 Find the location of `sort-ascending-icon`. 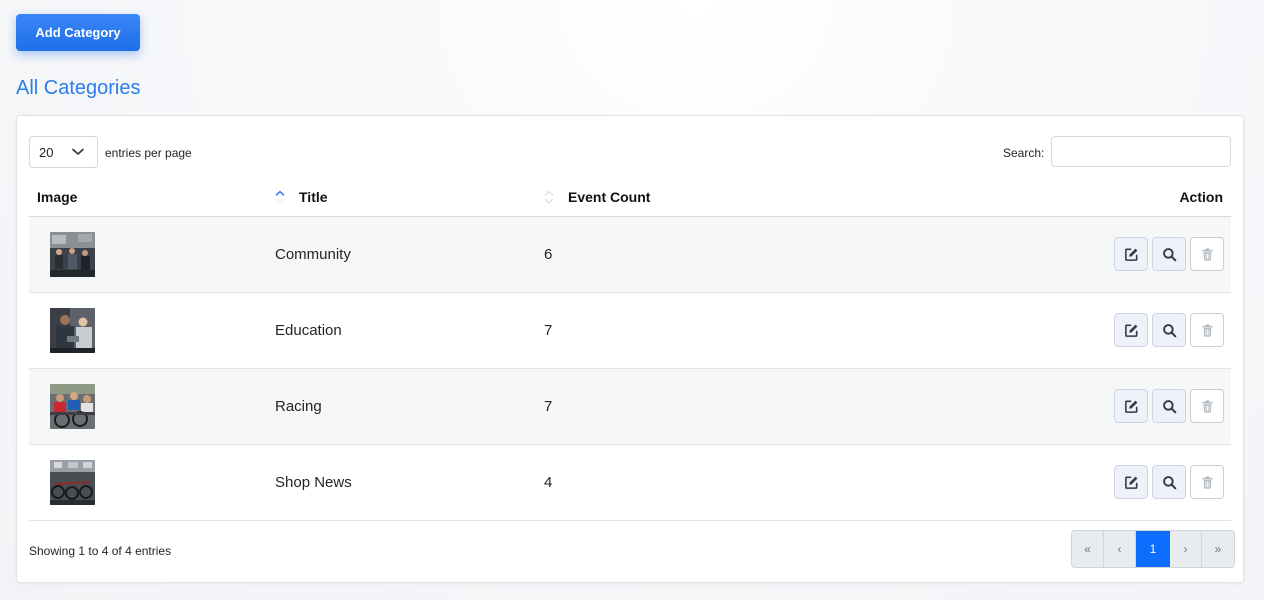

sort-ascending-icon is located at coordinates (280, 197).